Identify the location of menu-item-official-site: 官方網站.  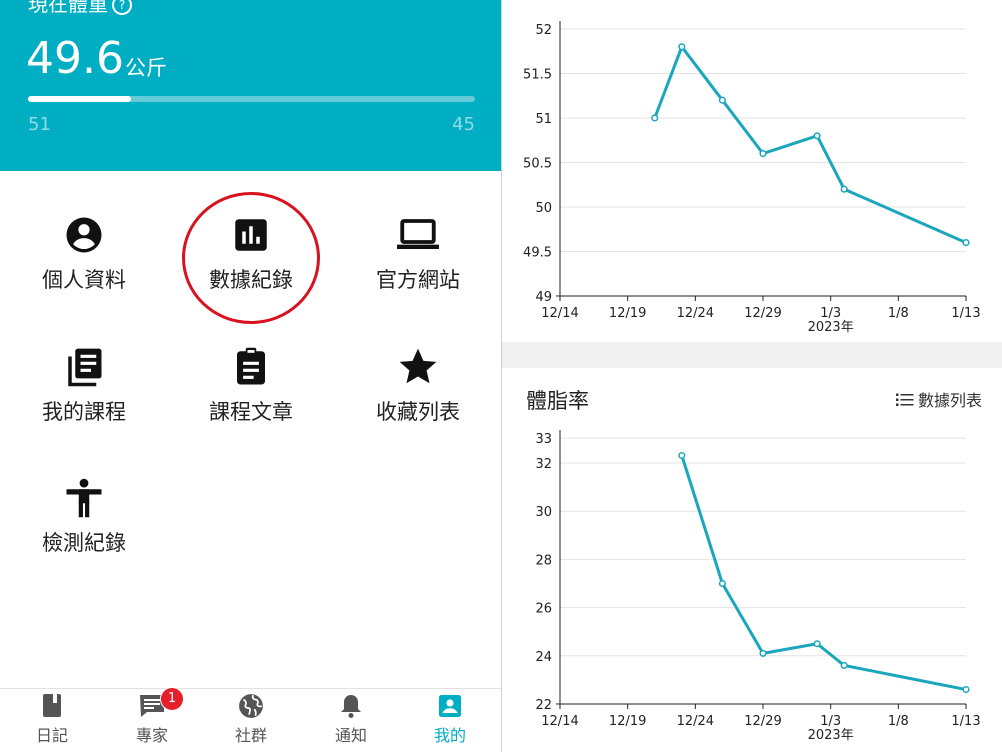
(418, 254).